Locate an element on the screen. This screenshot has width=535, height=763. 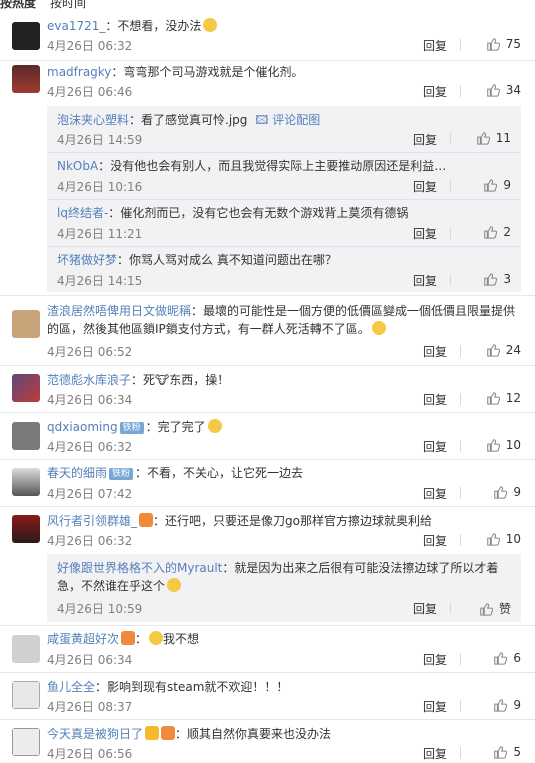
like-button: 75 is located at coordinates (492, 44).